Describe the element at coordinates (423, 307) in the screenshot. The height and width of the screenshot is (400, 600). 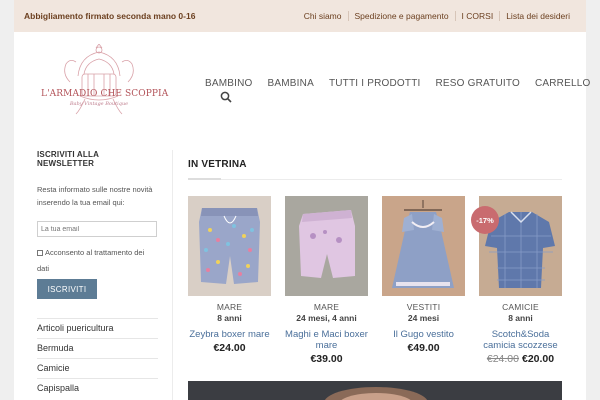
I see `product-category: VESTITI` at that location.